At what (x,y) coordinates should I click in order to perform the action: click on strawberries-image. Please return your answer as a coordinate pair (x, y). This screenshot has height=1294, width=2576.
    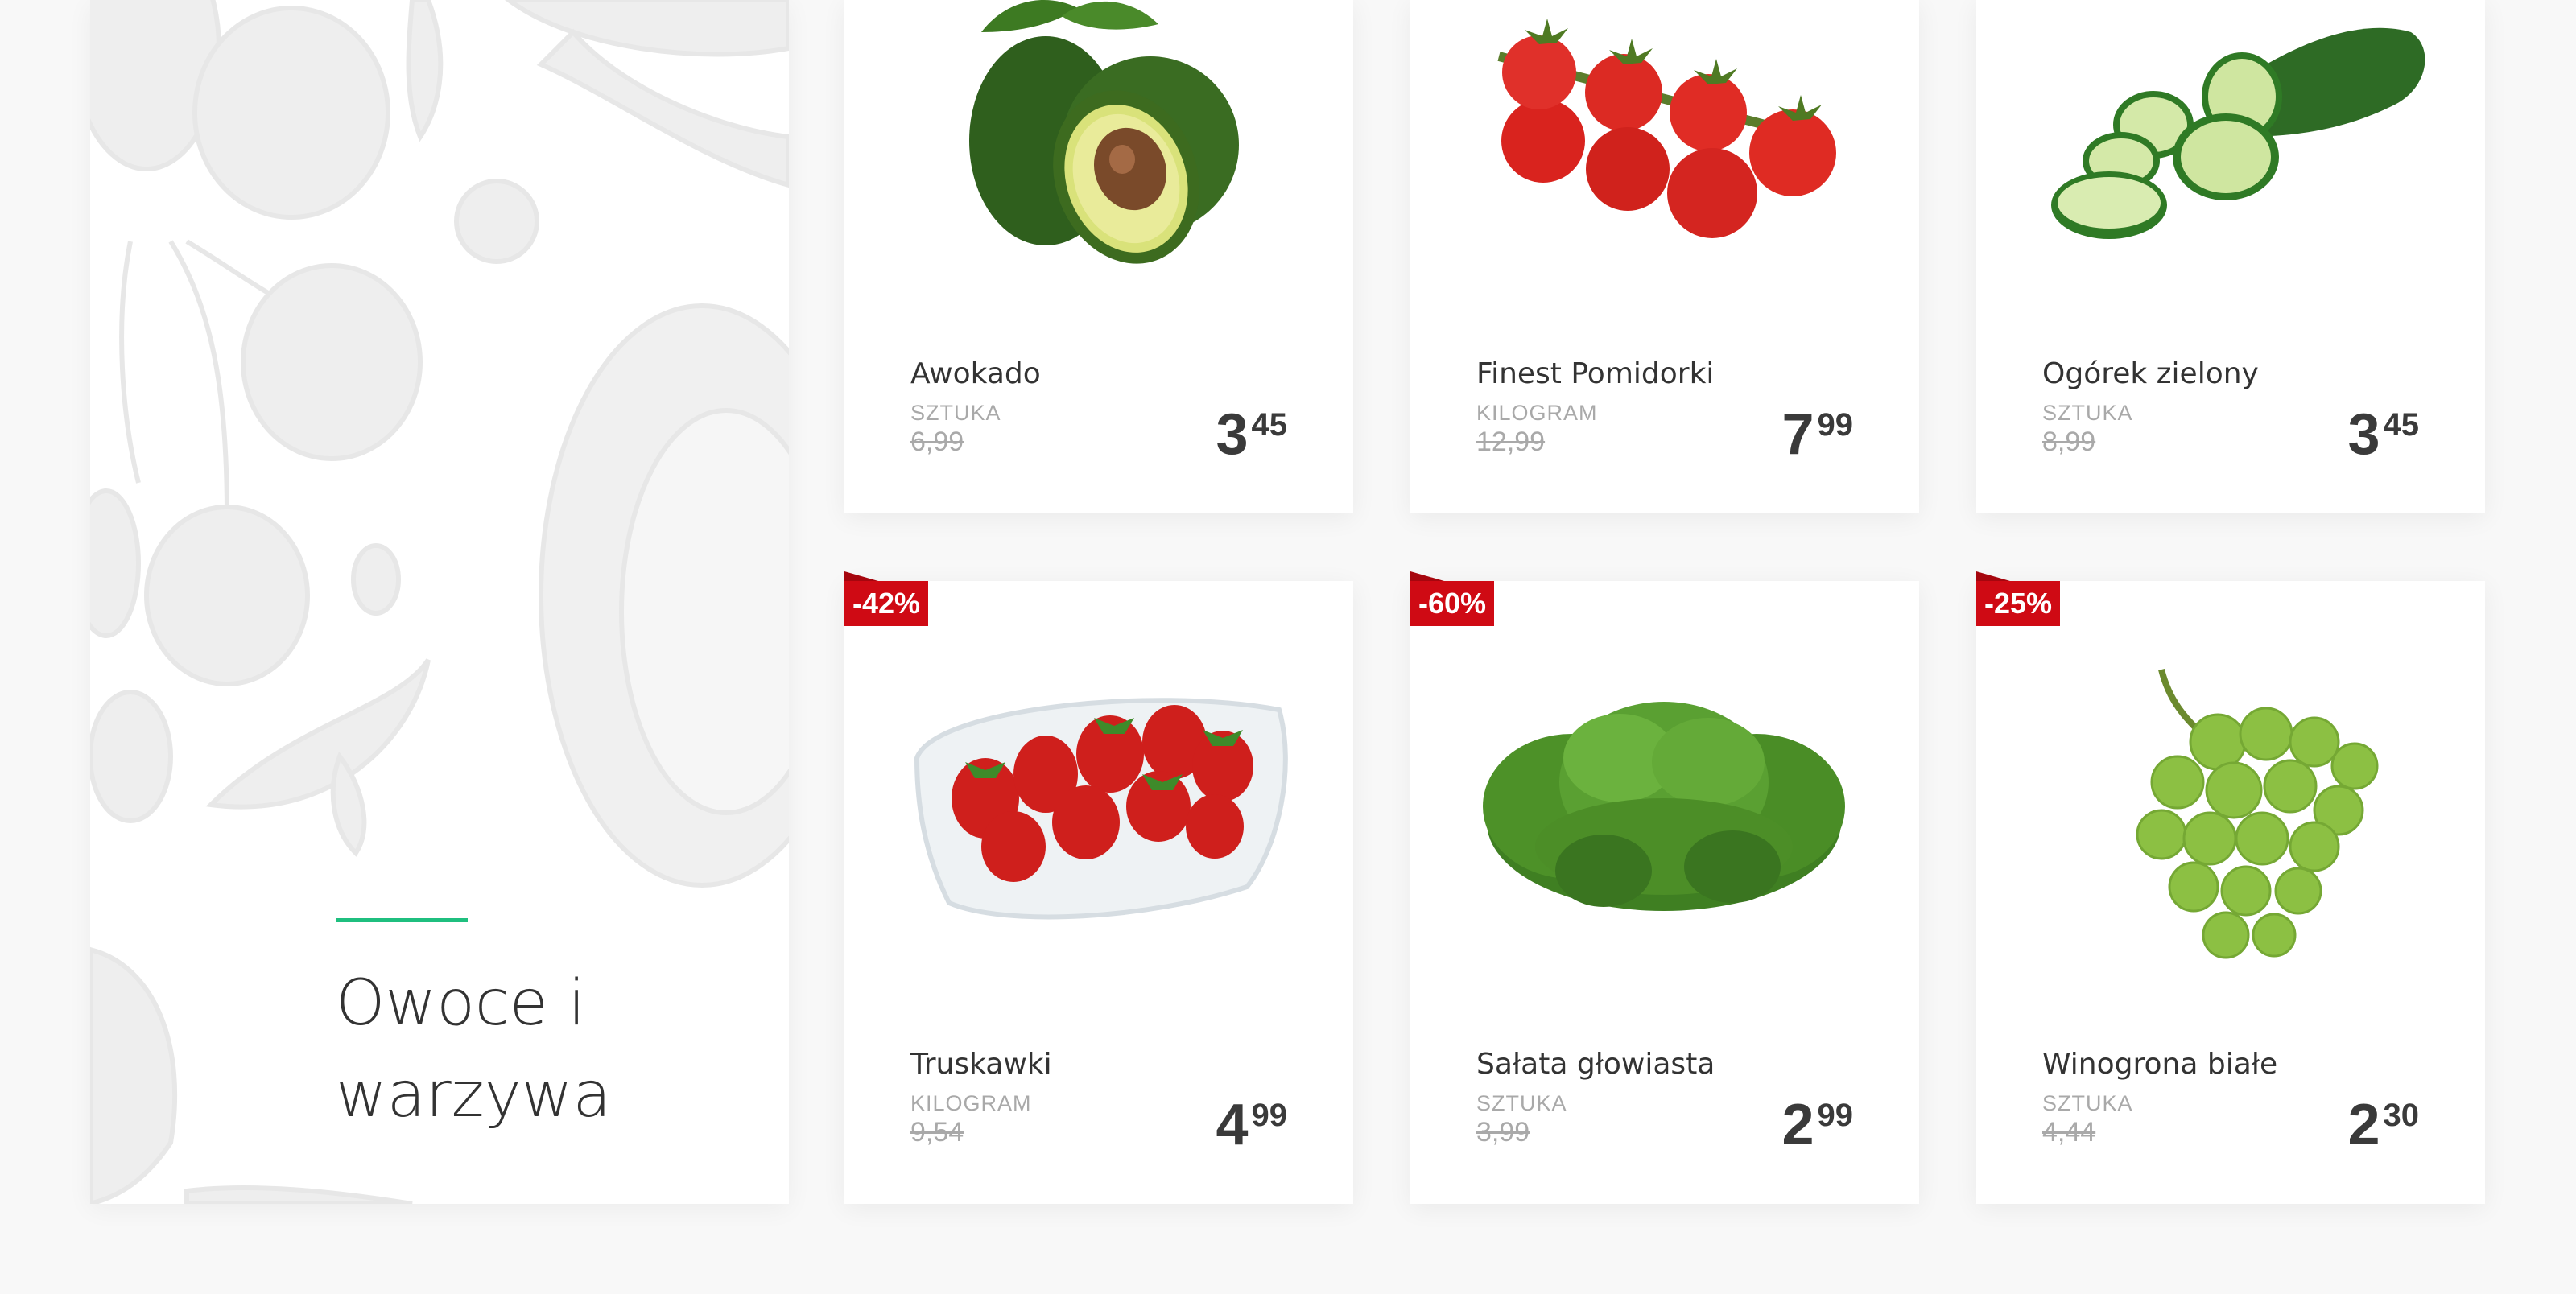
    Looking at the image, I should click on (1101, 809).